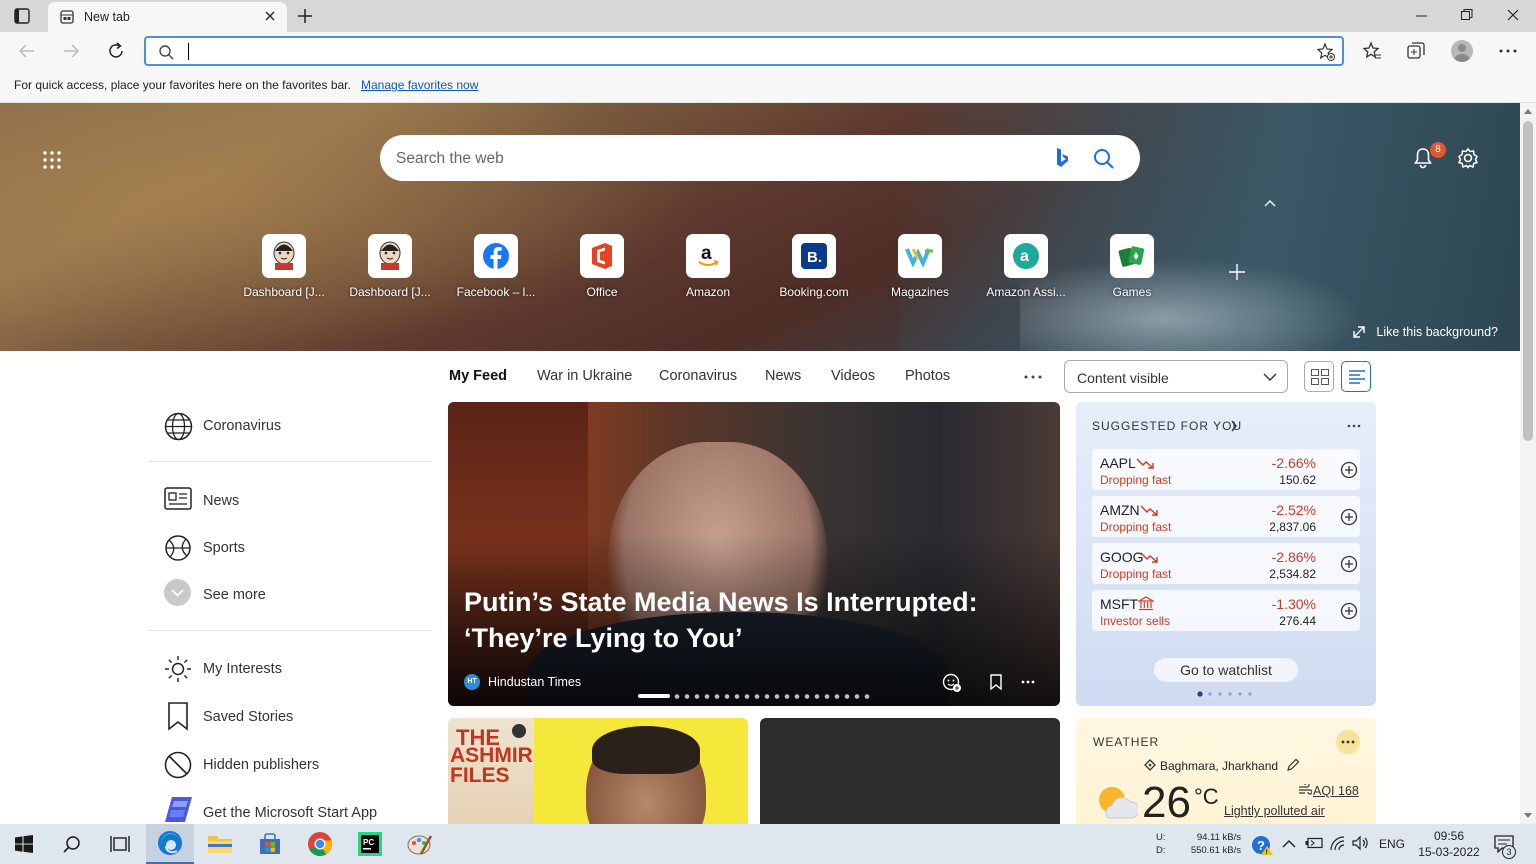 The height and width of the screenshot is (864, 1536). I want to click on stocks-more-icon, so click(1354, 426).